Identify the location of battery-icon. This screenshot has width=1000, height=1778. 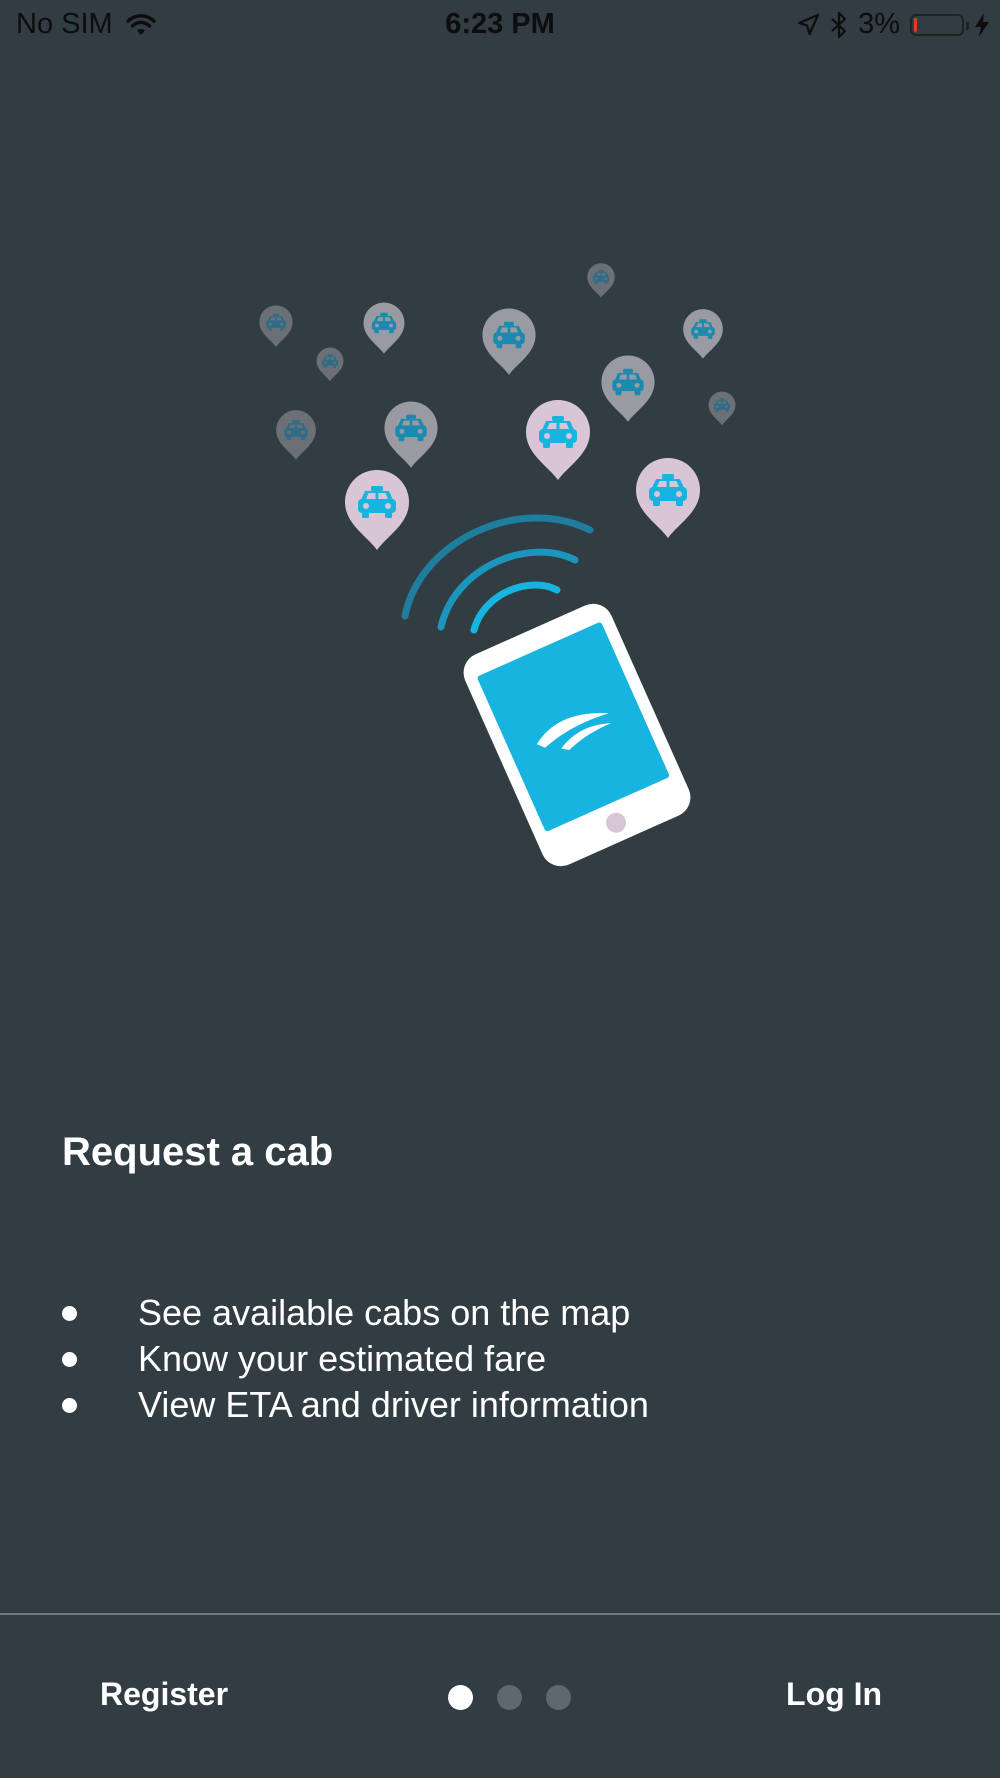
(939, 24).